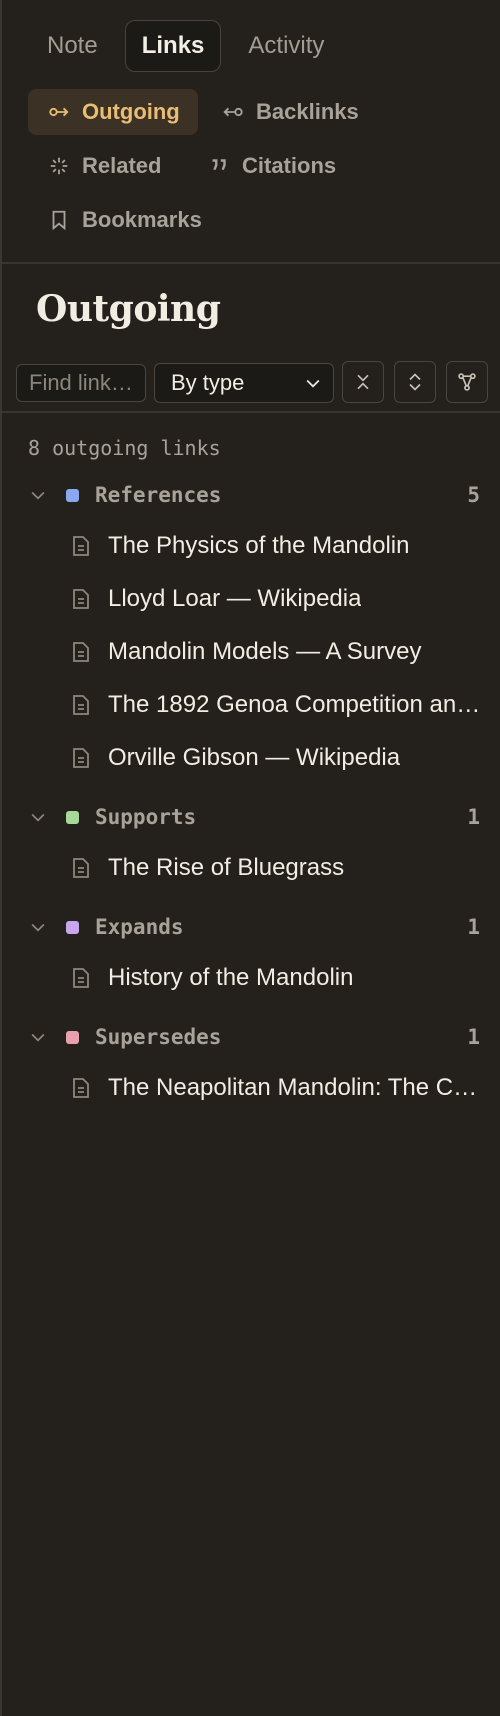 The width and height of the screenshot is (500, 1716). What do you see at coordinates (289, 165) in the screenshot?
I see `subnav-citations-label: Citations` at bounding box center [289, 165].